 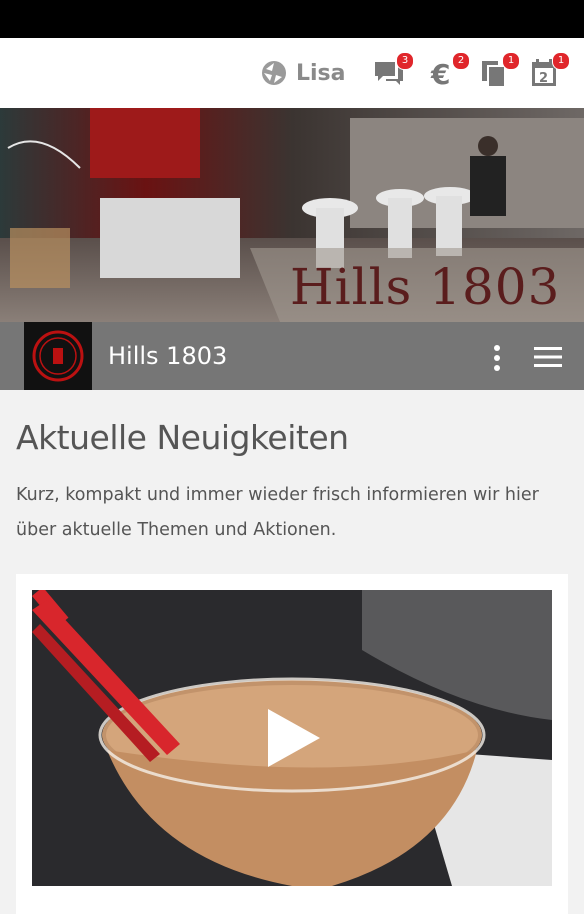 What do you see at coordinates (461, 61) in the screenshot?
I see `payments-badge: 2` at bounding box center [461, 61].